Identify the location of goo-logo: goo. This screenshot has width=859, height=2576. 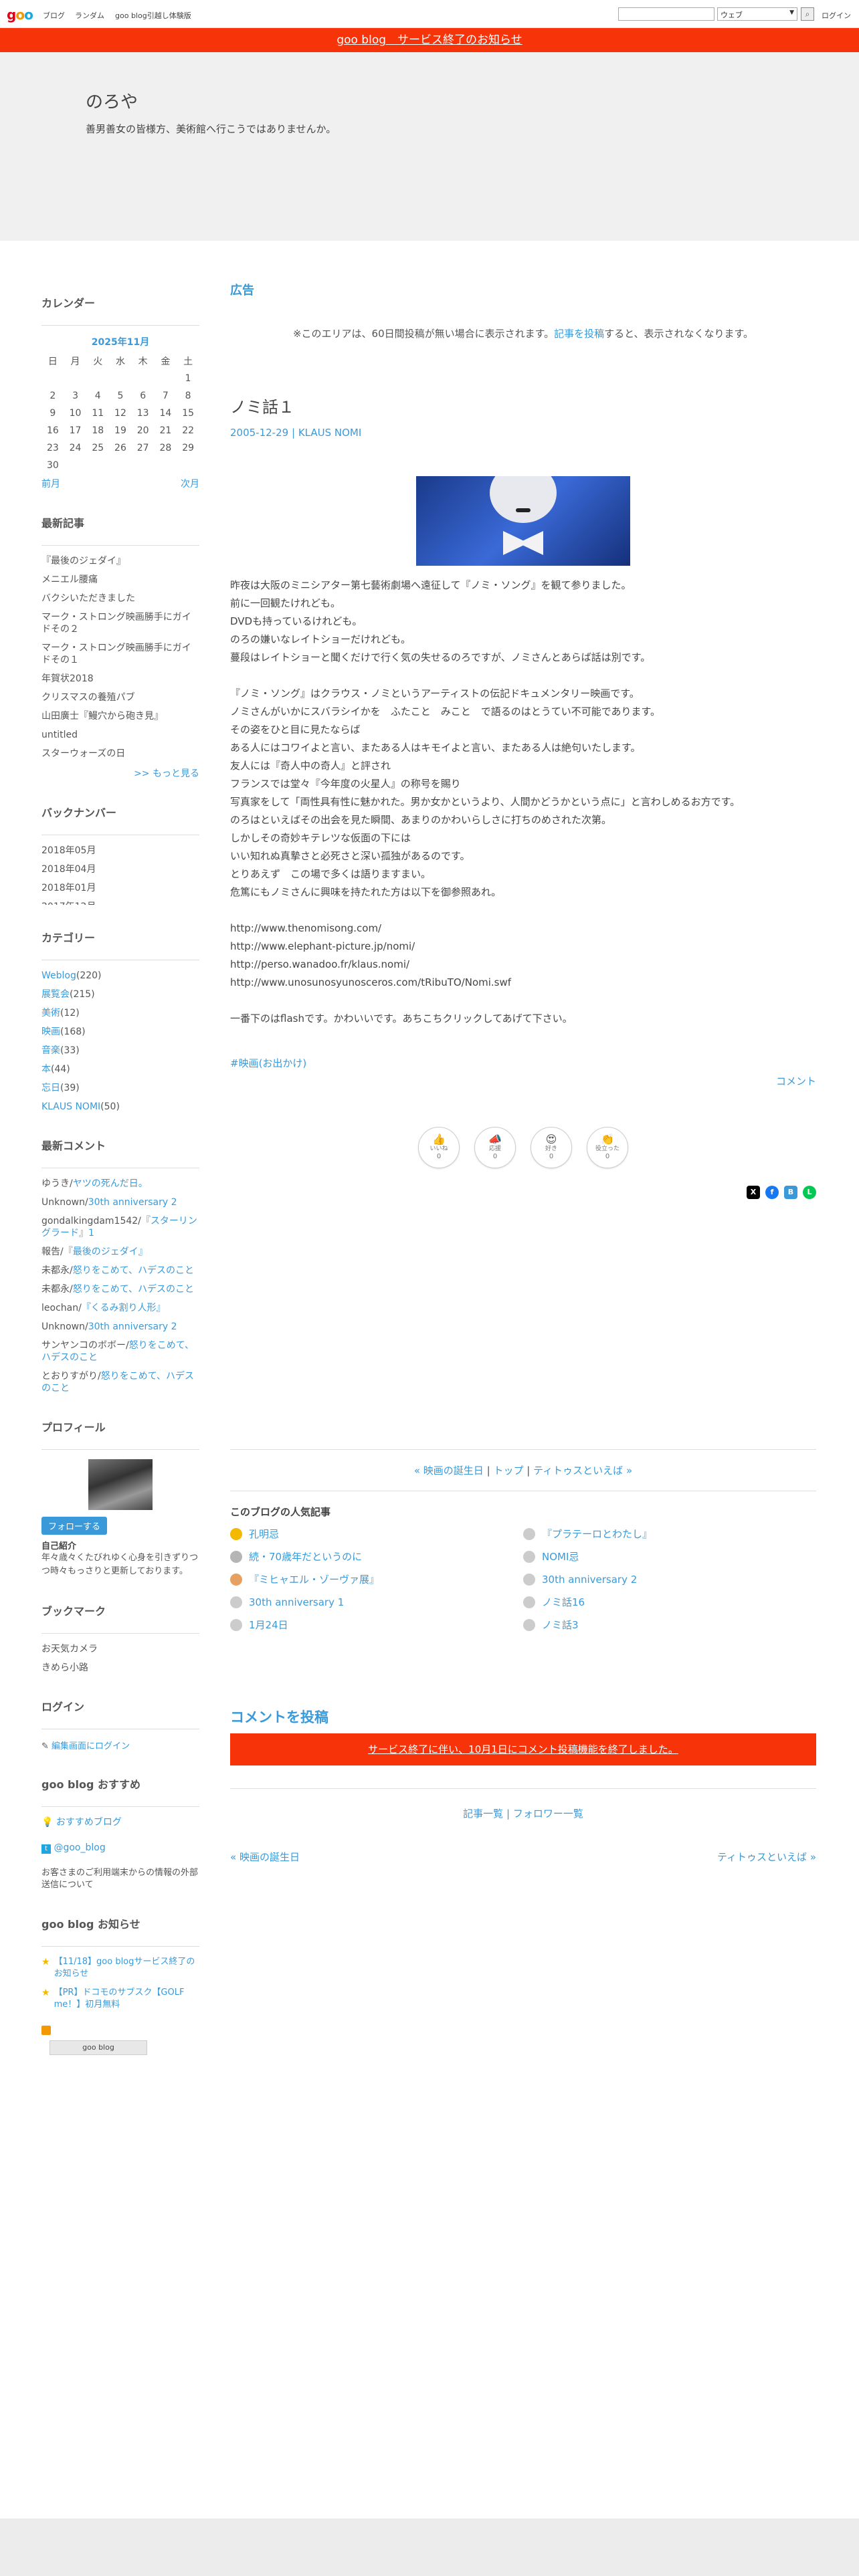
(20, 15).